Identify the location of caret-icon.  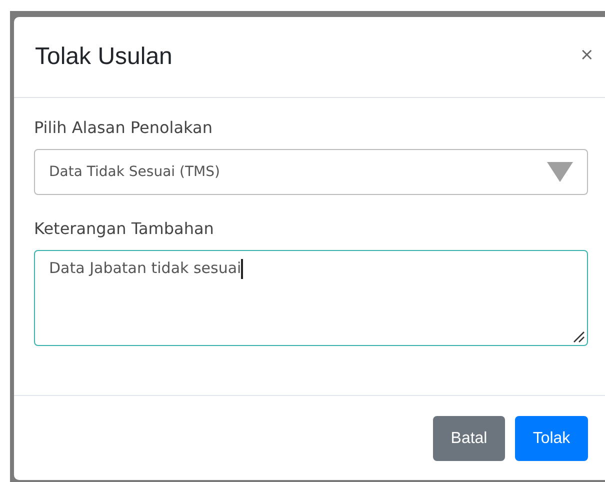
(560, 172).